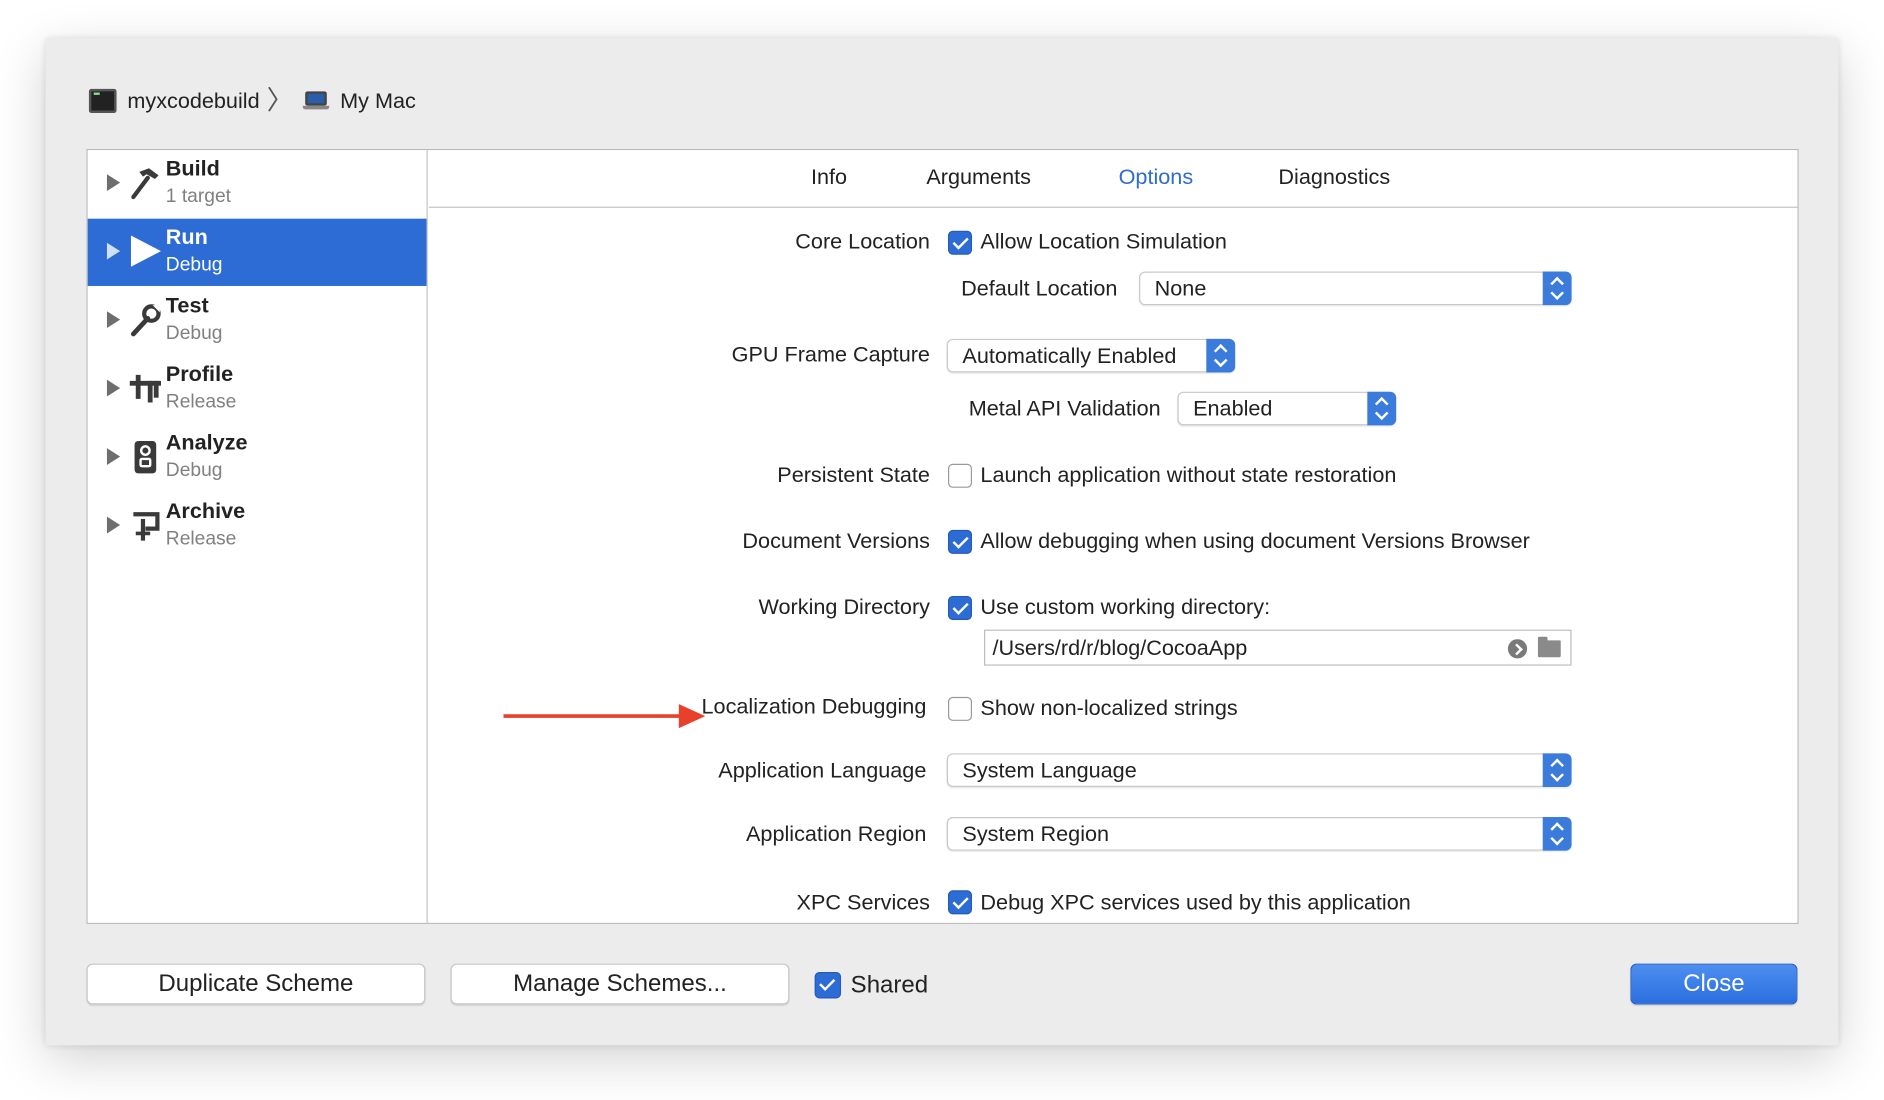 This screenshot has width=1884, height=1100. Describe the element at coordinates (1069, 355) in the screenshot. I see `popup-value: Automatically Enabled` at that location.